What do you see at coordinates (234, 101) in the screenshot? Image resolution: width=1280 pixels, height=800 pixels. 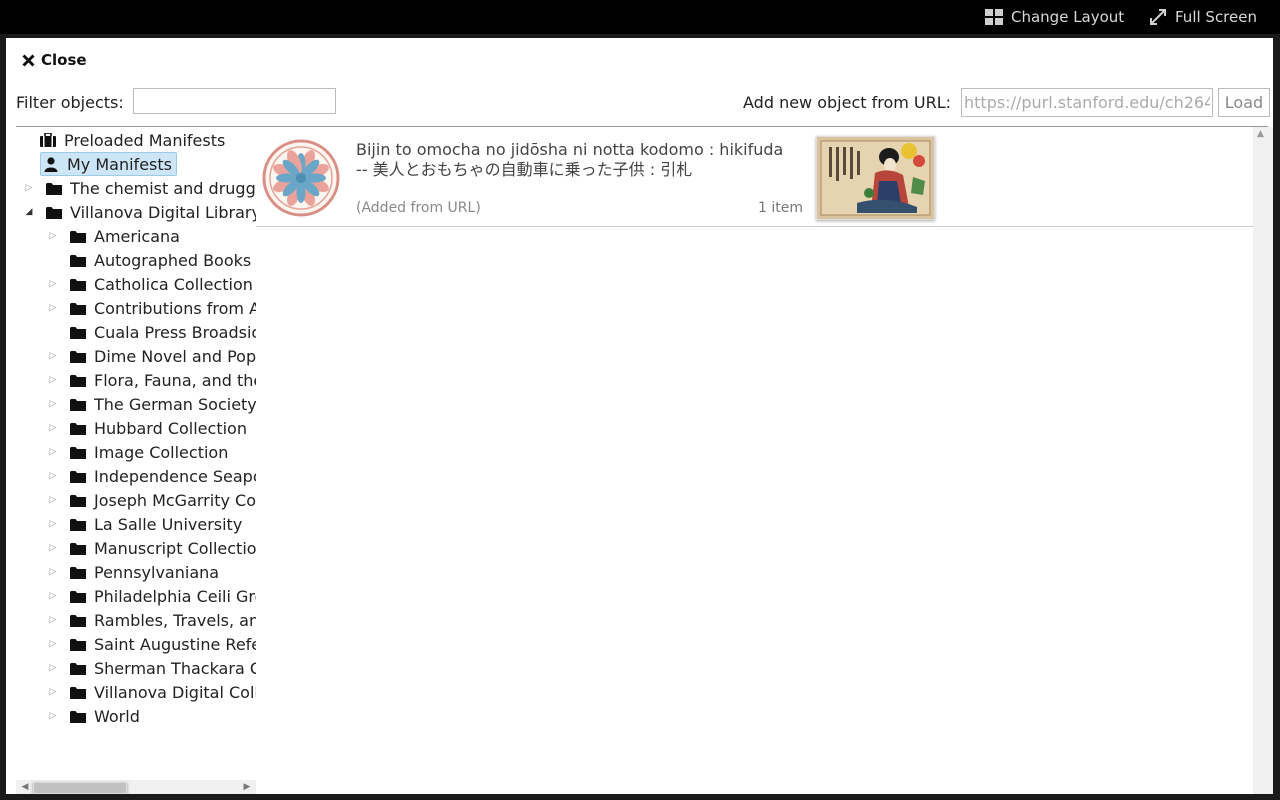 I see `filter-input` at bounding box center [234, 101].